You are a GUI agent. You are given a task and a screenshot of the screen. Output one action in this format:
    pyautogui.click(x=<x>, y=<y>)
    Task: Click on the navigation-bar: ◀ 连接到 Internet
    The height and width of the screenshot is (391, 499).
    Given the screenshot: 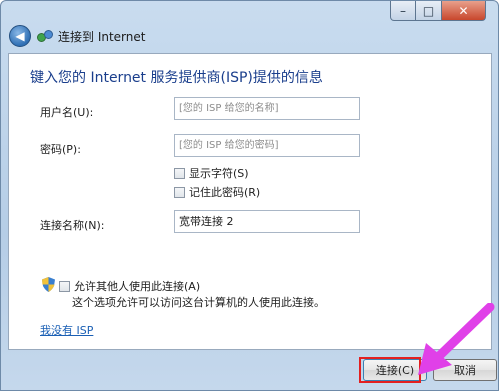 What is the action you would take?
    pyautogui.click(x=77, y=36)
    